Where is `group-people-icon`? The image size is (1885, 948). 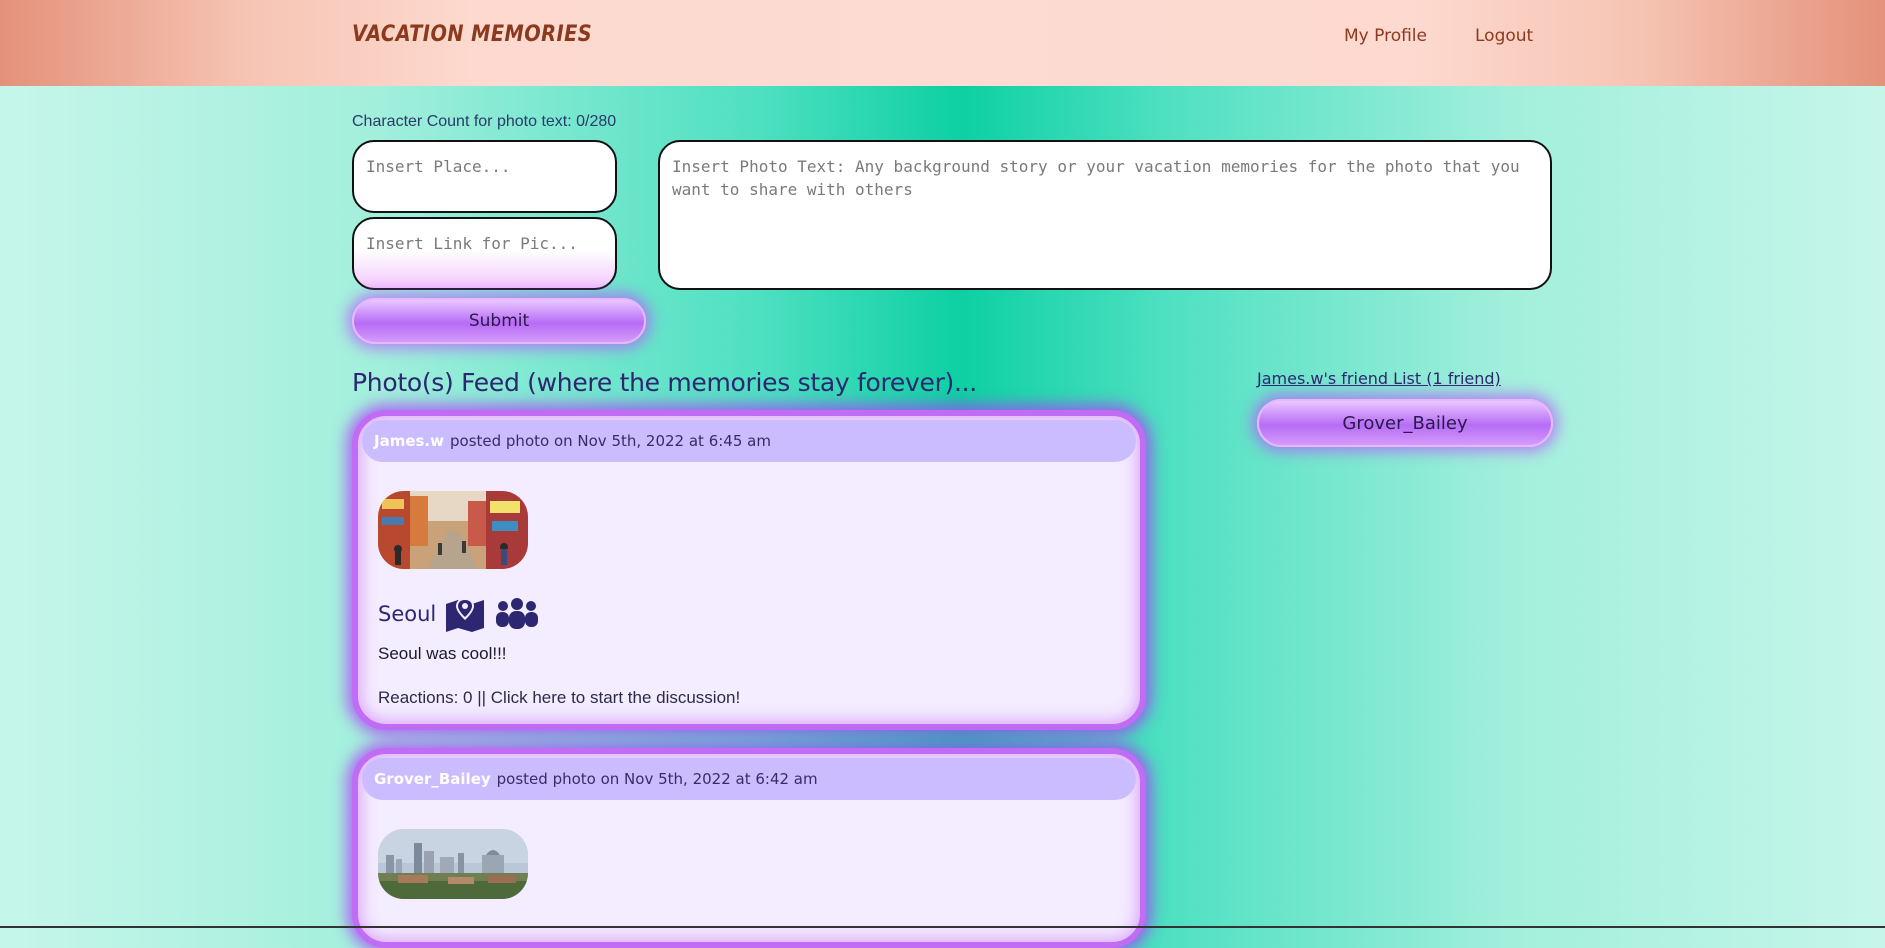
group-people-icon is located at coordinates (517, 613).